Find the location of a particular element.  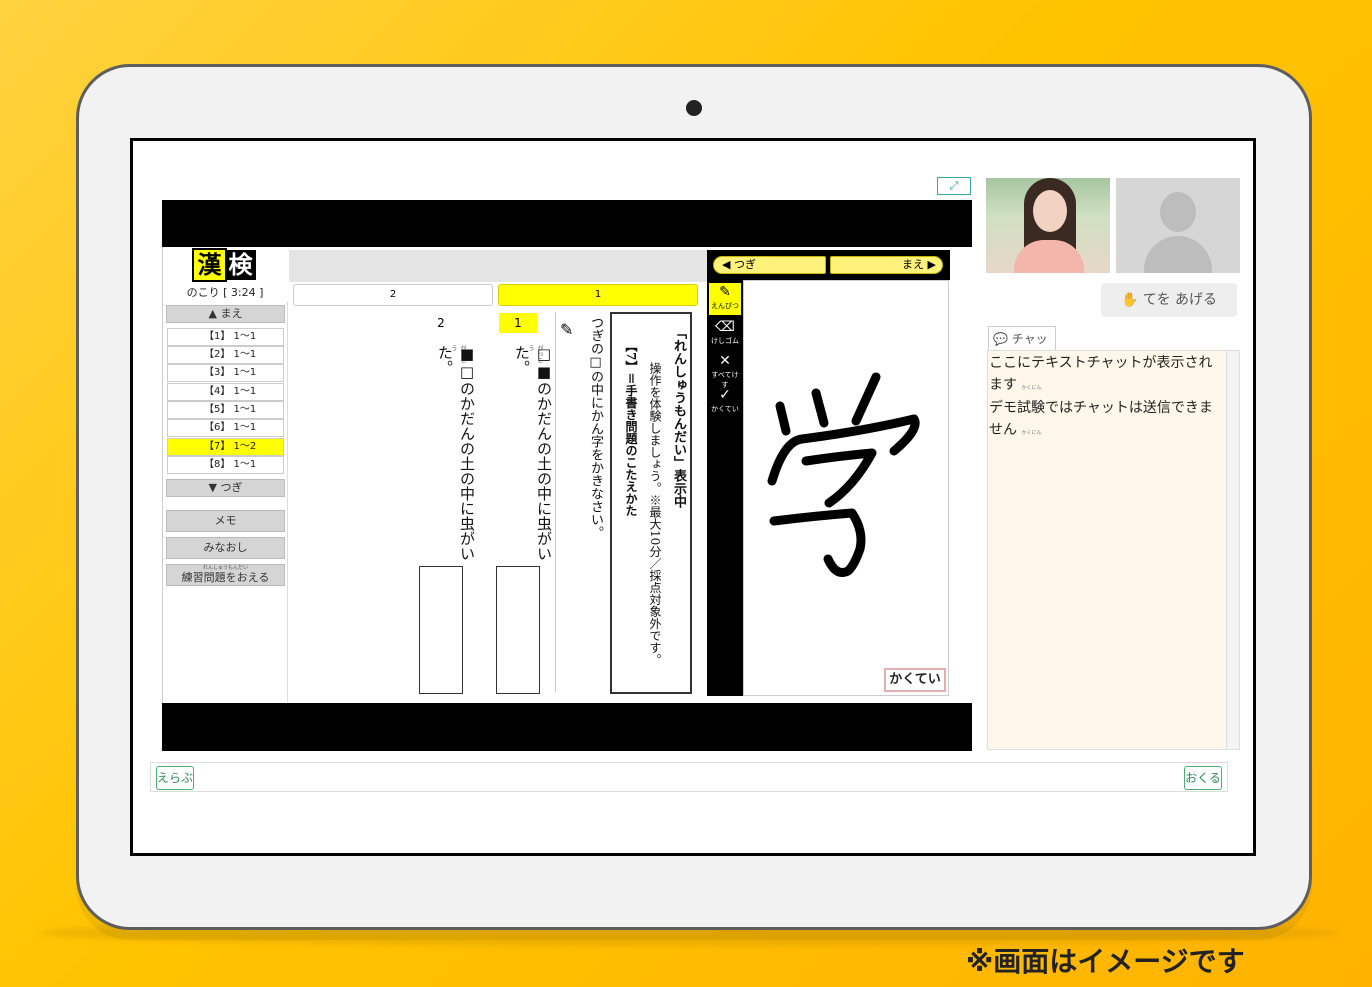

chat-bubble-icon: 💬 is located at coordinates (1000, 339).